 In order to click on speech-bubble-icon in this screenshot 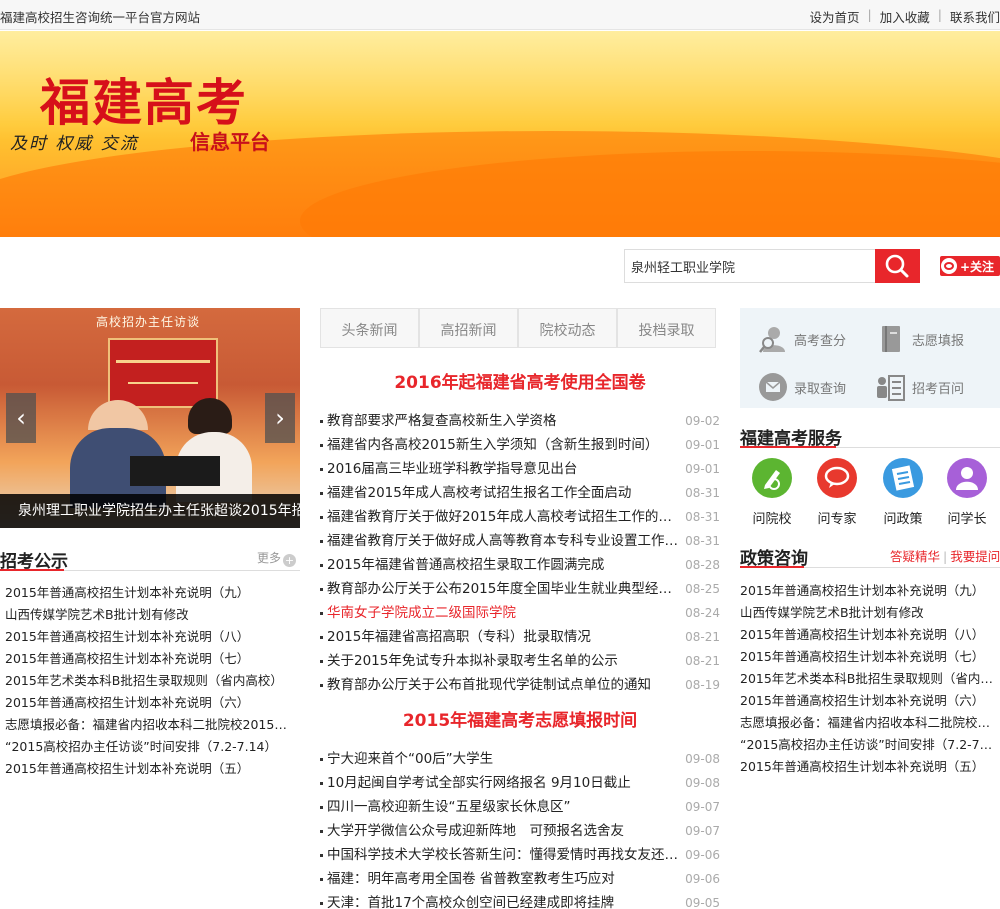, I will do `click(837, 478)`.